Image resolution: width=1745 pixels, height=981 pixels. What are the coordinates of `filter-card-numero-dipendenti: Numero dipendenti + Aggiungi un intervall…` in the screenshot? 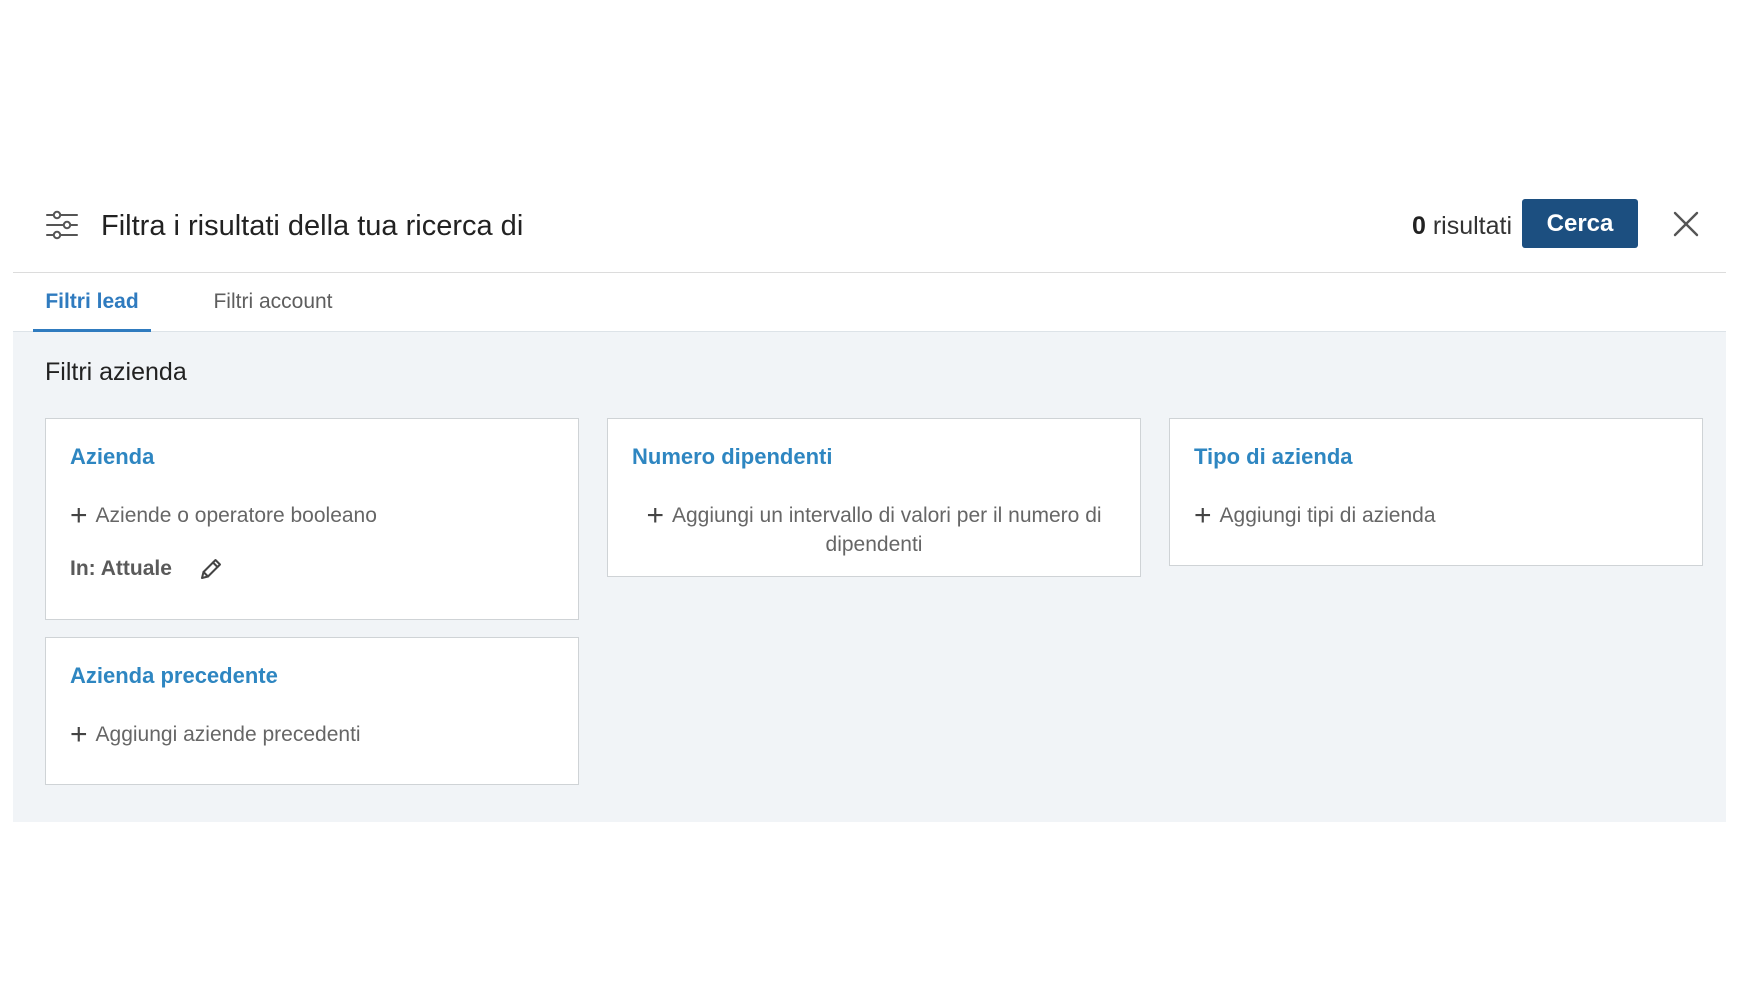 It's located at (874, 497).